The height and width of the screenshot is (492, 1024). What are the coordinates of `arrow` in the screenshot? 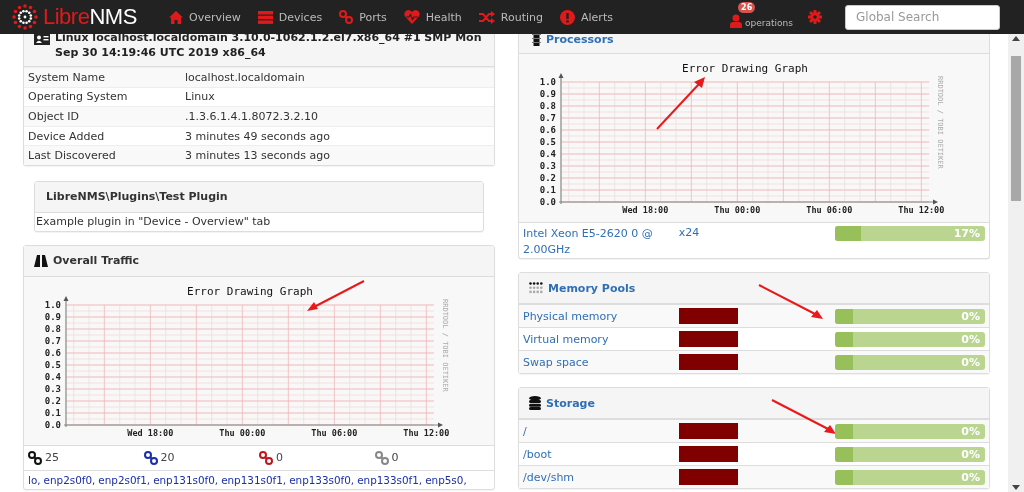 It's located at (680, 103).